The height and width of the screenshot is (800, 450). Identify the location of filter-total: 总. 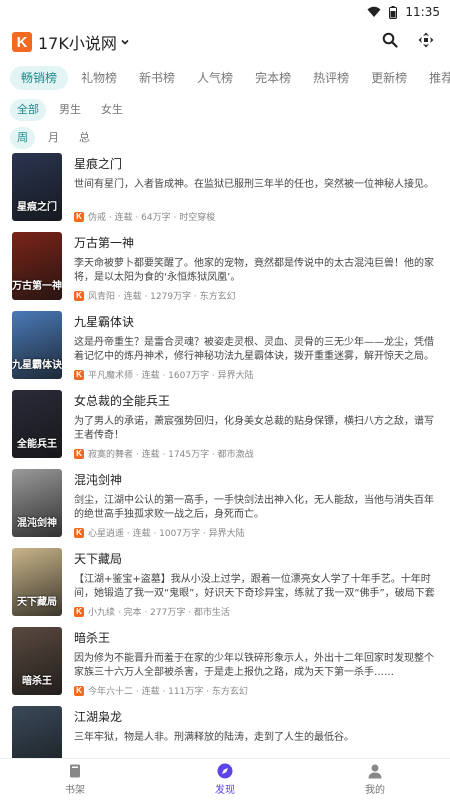
(84, 138).